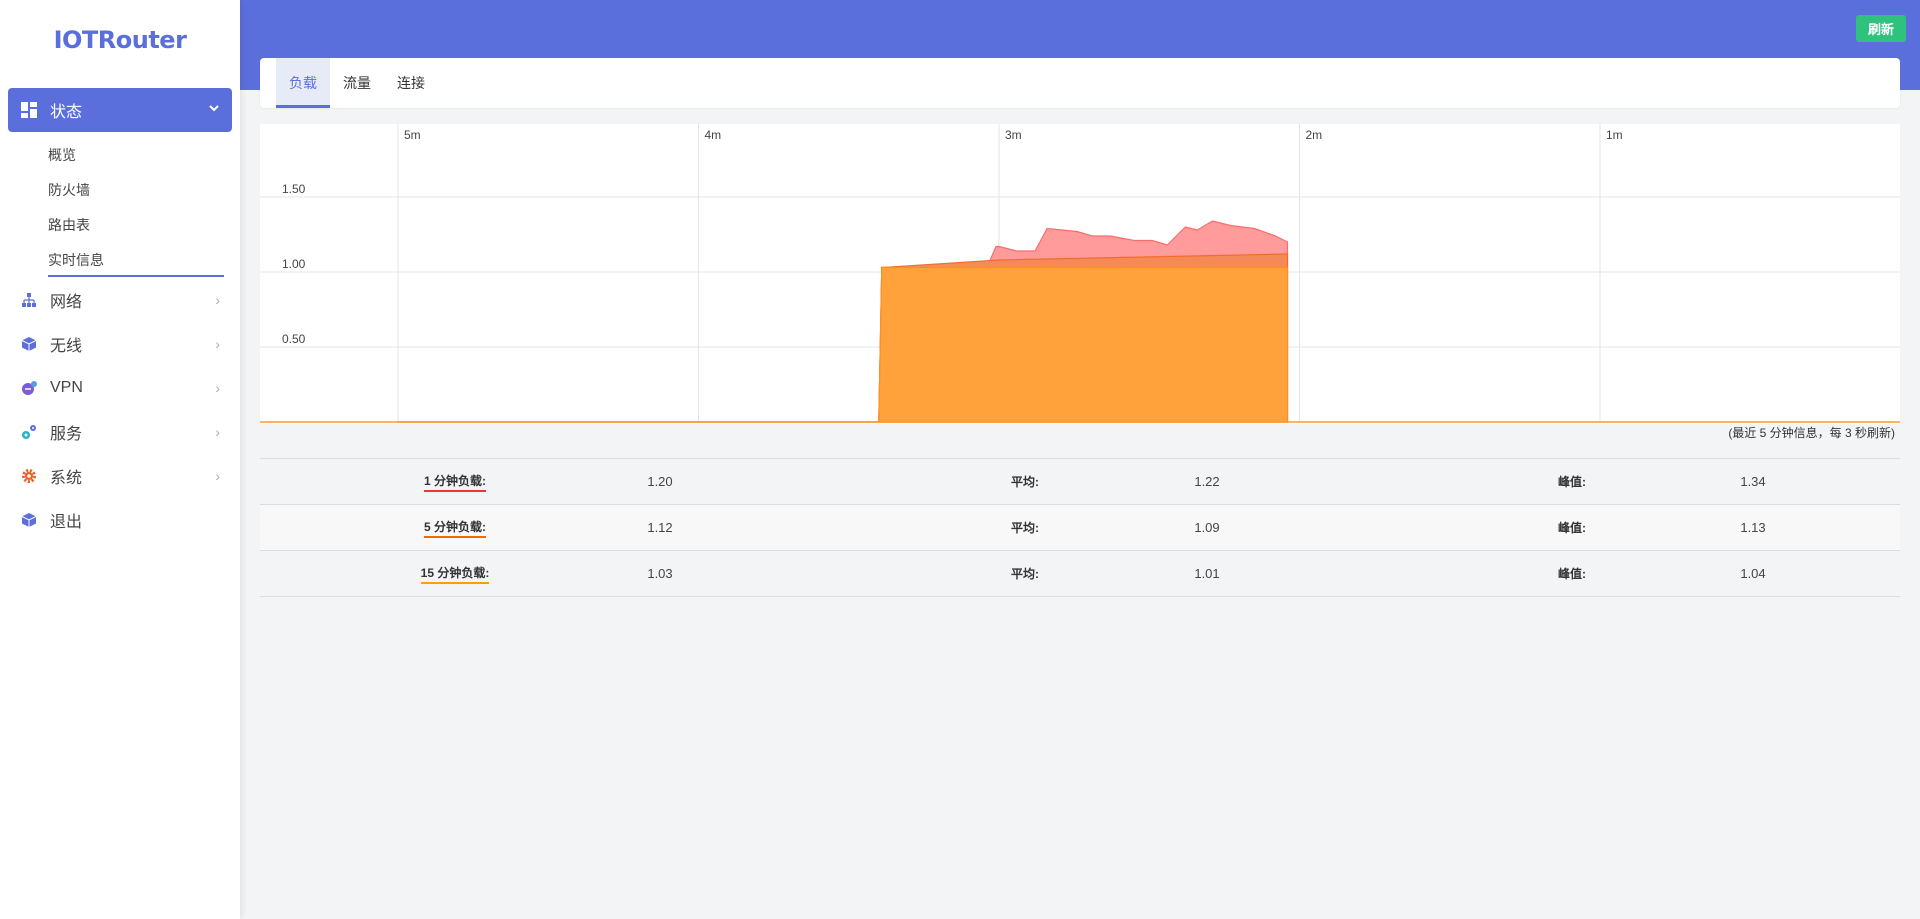 The width and height of the screenshot is (1920, 919). I want to click on tab-traffic: 流量, so click(357, 83).